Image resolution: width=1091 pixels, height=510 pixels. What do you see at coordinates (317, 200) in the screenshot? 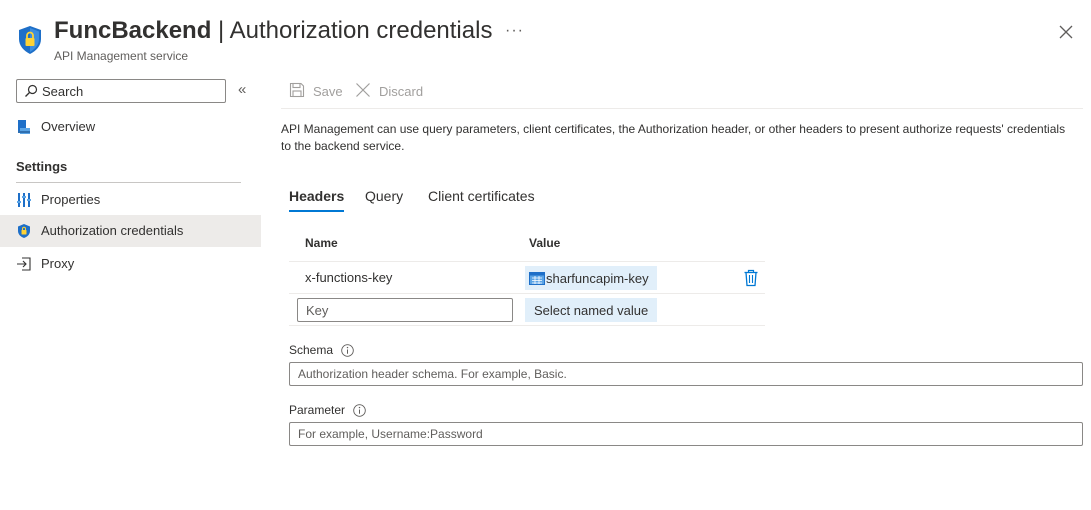
I see `tab-headers: Headers` at bounding box center [317, 200].